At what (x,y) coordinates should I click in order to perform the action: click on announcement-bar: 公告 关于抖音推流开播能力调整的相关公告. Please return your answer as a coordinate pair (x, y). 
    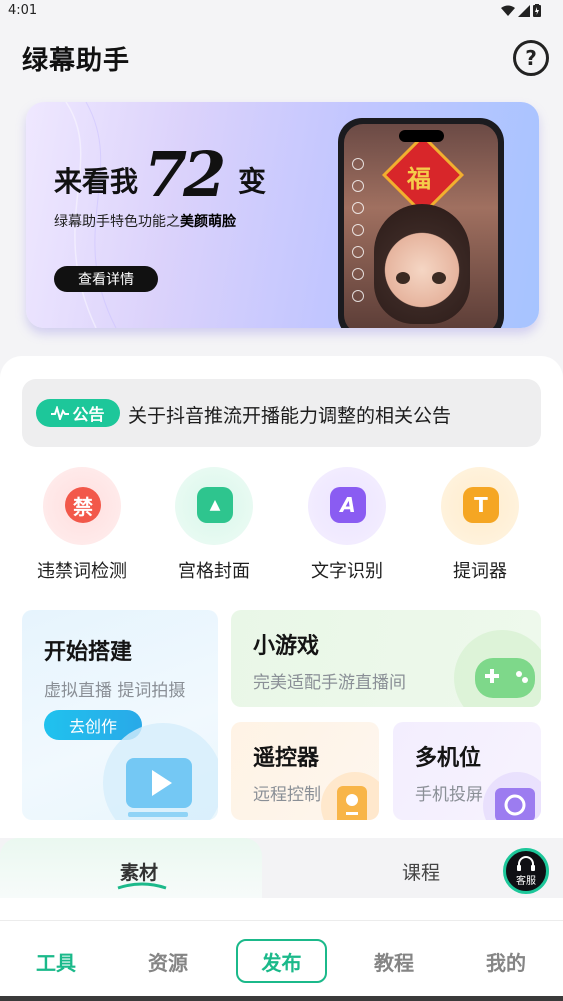
    Looking at the image, I should click on (281, 413).